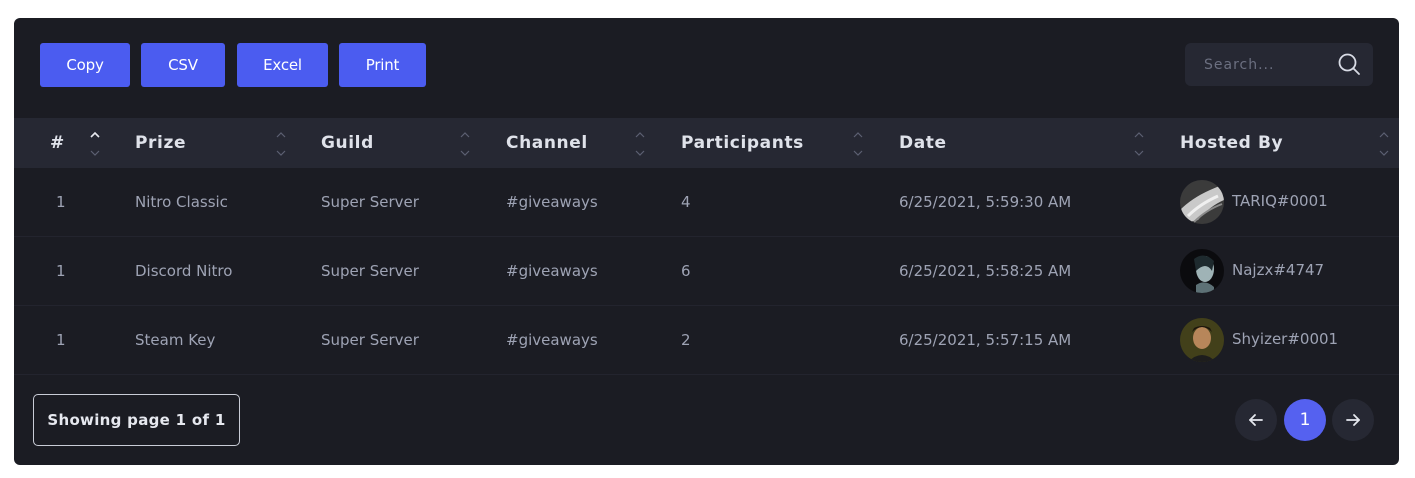 The height and width of the screenshot is (478, 1415). Describe the element at coordinates (686, 202) in the screenshot. I see `cell-participants: 4` at that location.